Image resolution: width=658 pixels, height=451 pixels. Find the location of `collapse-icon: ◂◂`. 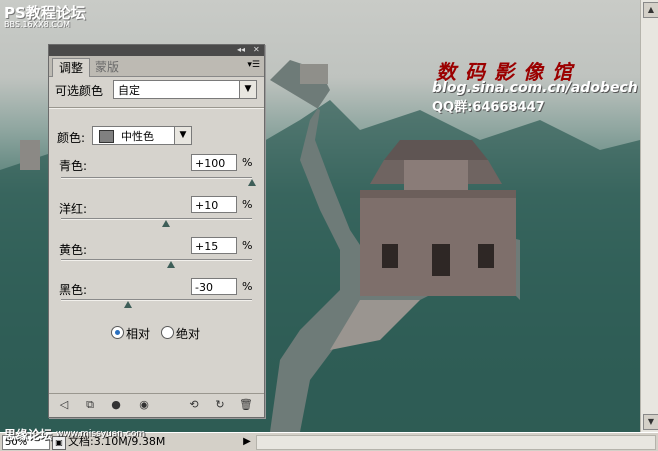

collapse-icon: ◂◂ is located at coordinates (241, 50).